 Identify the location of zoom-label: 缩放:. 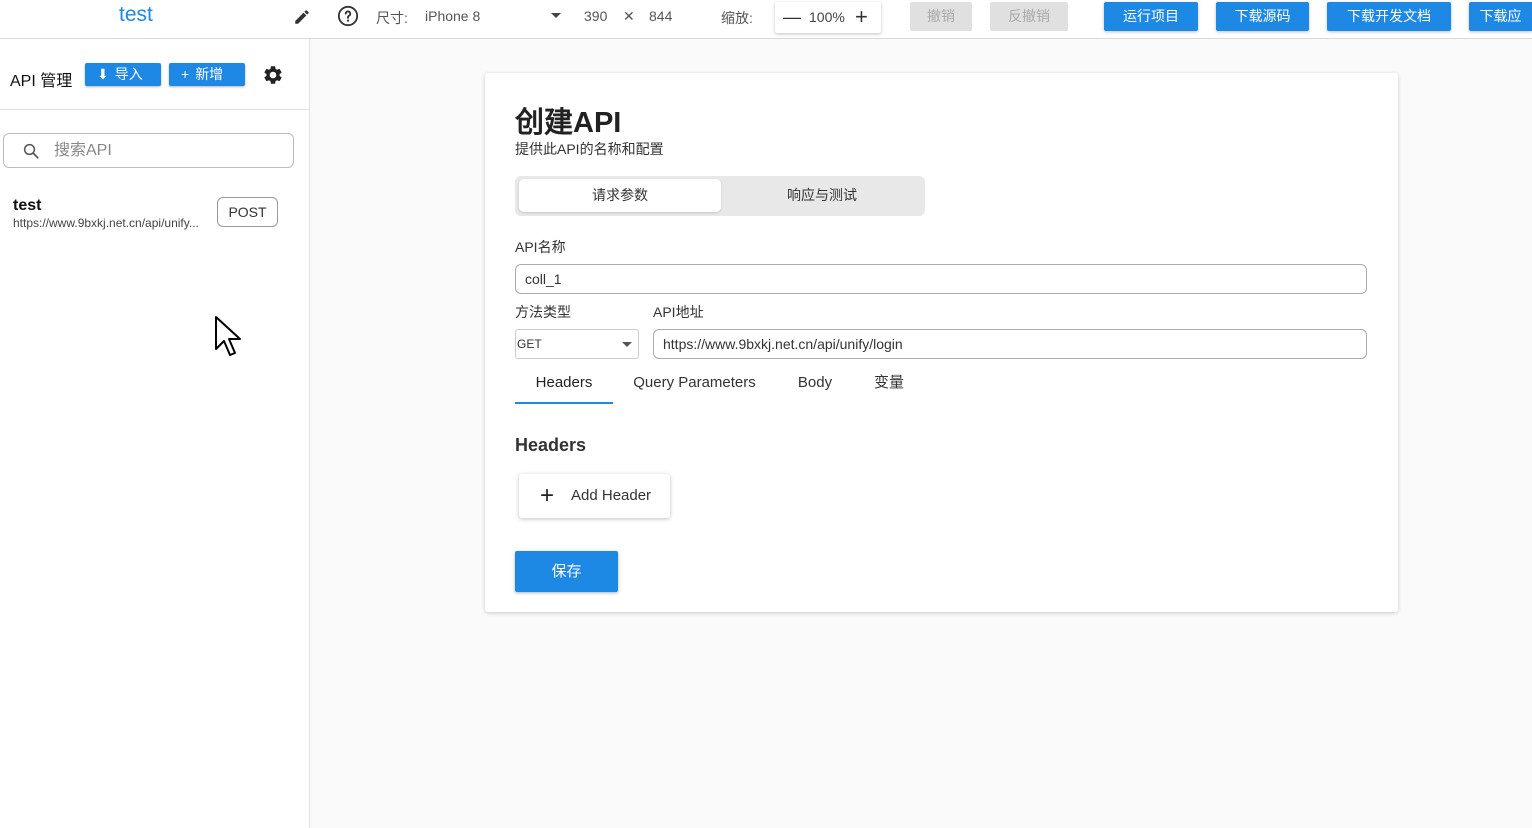
(737, 18).